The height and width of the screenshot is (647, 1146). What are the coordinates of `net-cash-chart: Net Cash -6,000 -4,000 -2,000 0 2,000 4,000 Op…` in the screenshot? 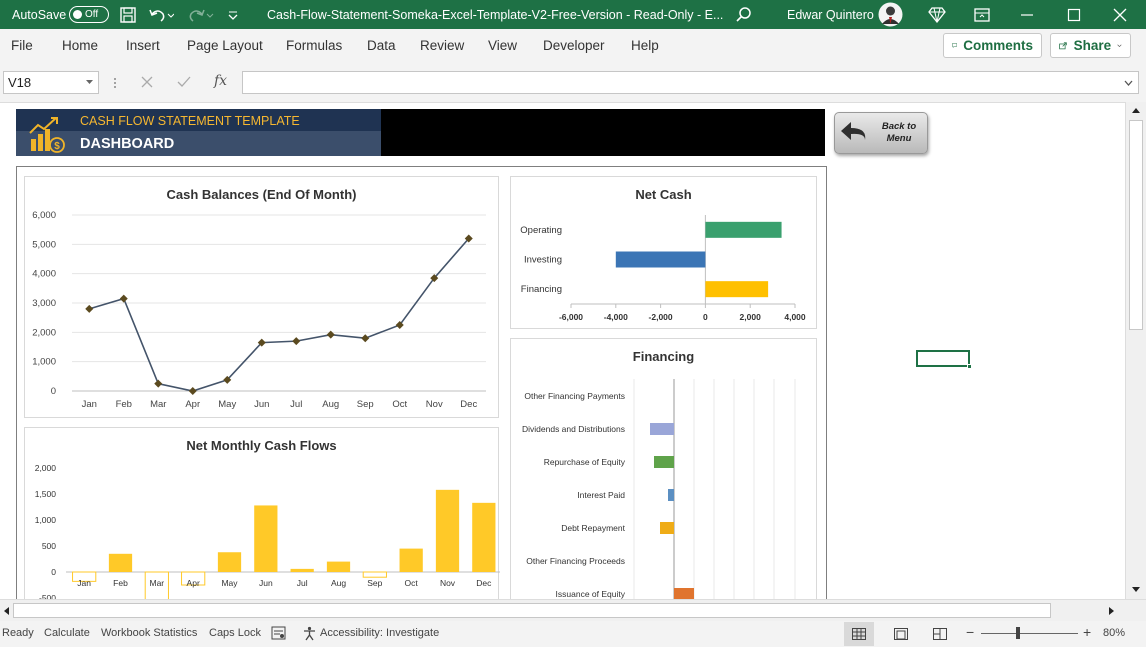 It's located at (663, 252).